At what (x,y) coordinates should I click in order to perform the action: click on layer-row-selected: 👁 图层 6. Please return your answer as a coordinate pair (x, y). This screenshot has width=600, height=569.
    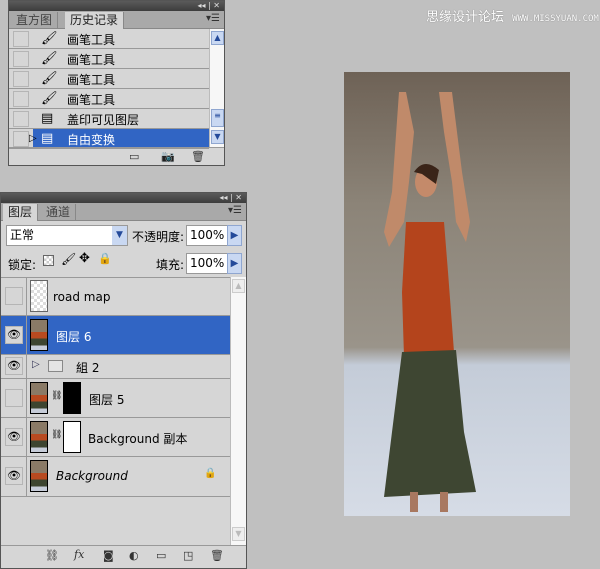
    Looking at the image, I should click on (115, 335).